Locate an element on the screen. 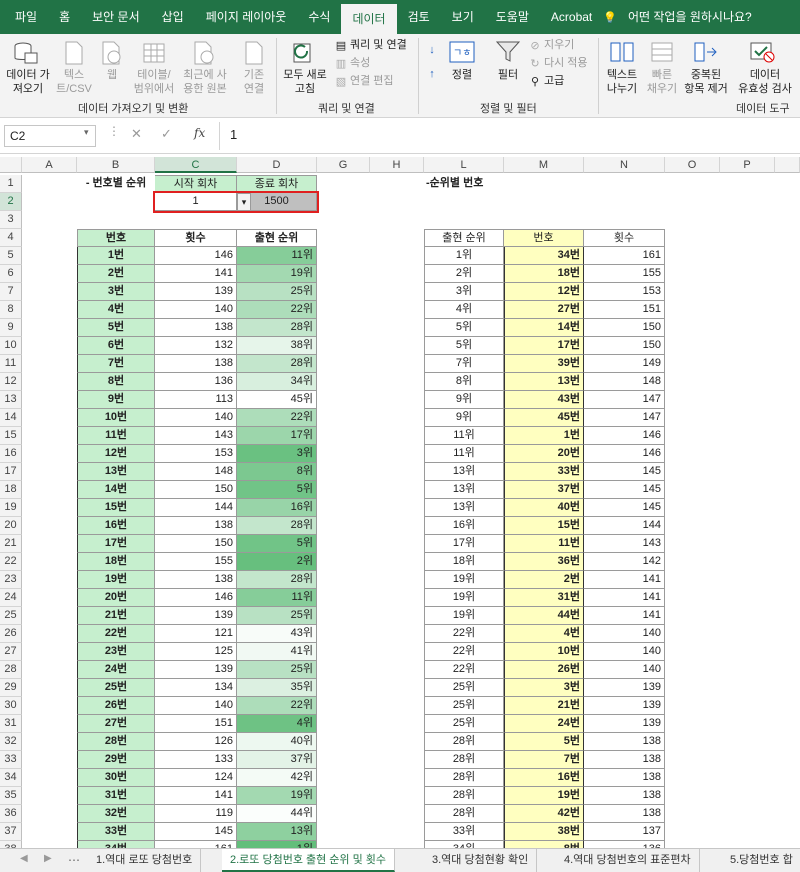 The width and height of the screenshot is (800, 872). table-row: 8번 is located at coordinates (544, 844).